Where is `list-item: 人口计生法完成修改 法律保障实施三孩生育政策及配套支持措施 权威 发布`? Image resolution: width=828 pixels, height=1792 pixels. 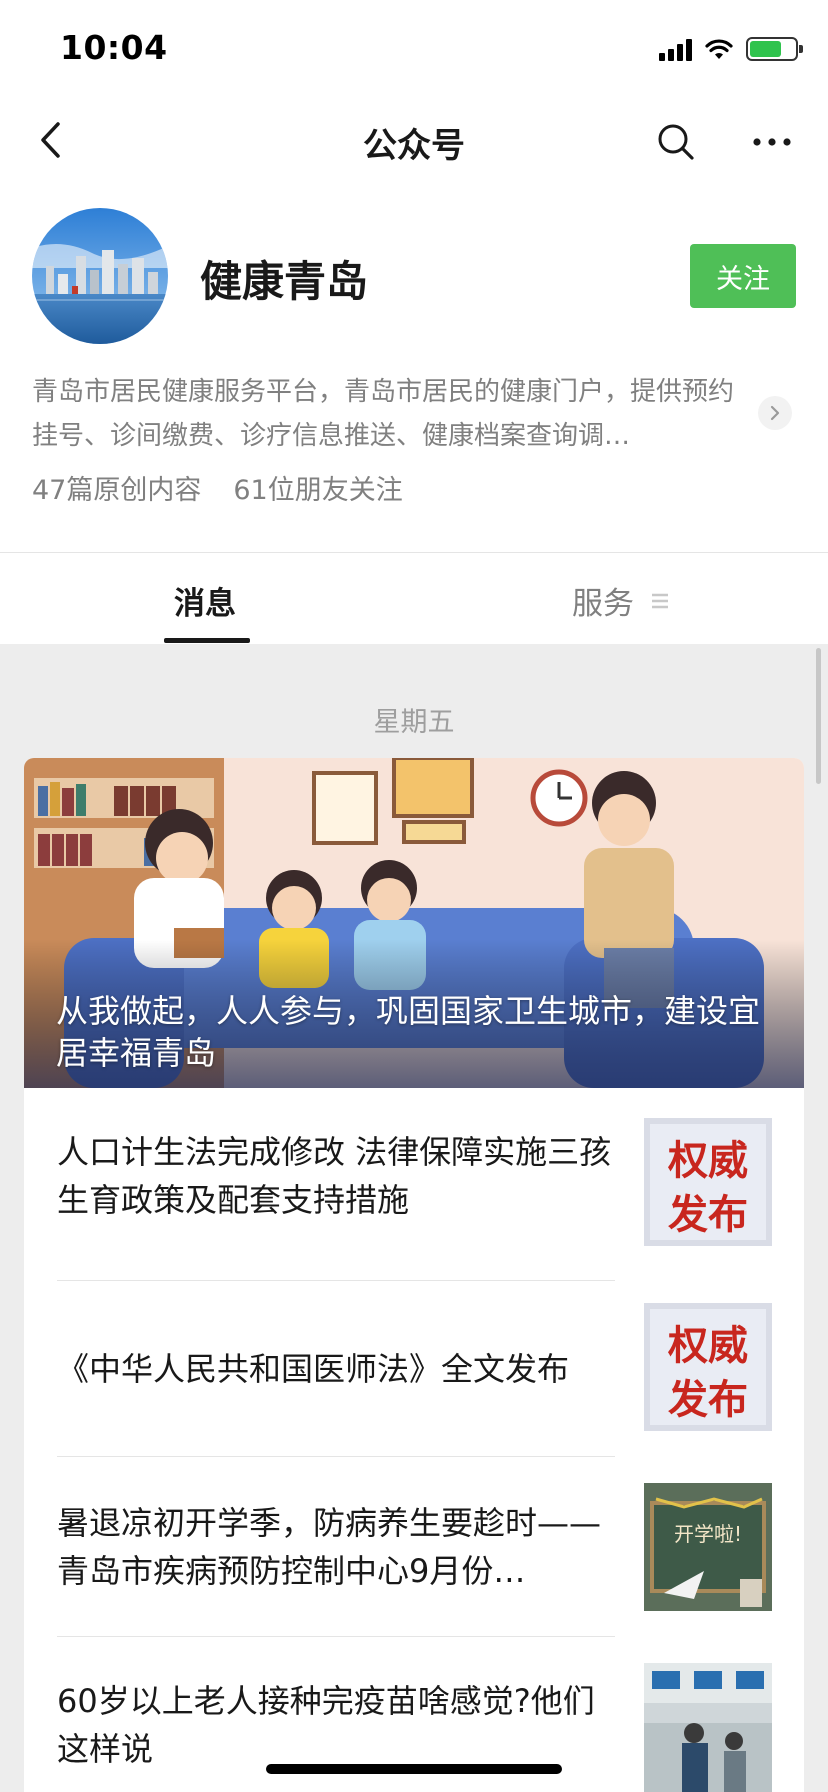
list-item: 人口计生法完成修改 法律保障实施三孩生育政策及配套支持措施 权威 发布 is located at coordinates (414, 1178).